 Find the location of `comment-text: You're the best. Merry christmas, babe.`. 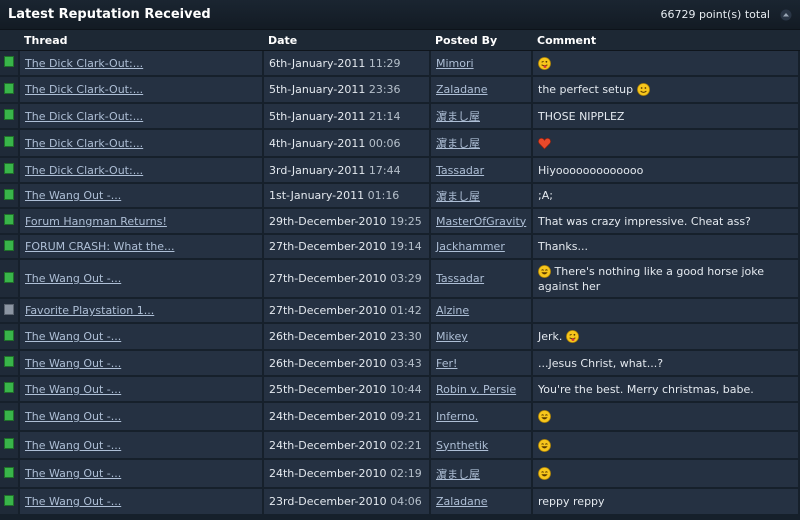

comment-text: You're the best. Merry christmas, babe. is located at coordinates (646, 389).